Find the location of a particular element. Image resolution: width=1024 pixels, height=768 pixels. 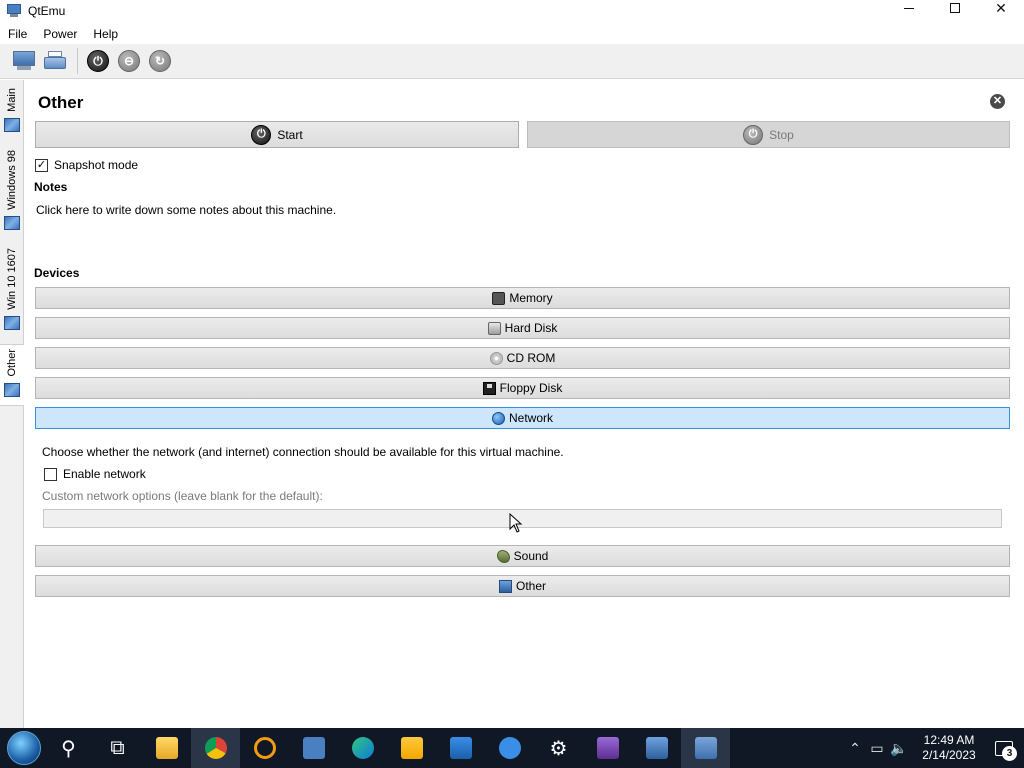

edge-button is located at coordinates (362, 748).